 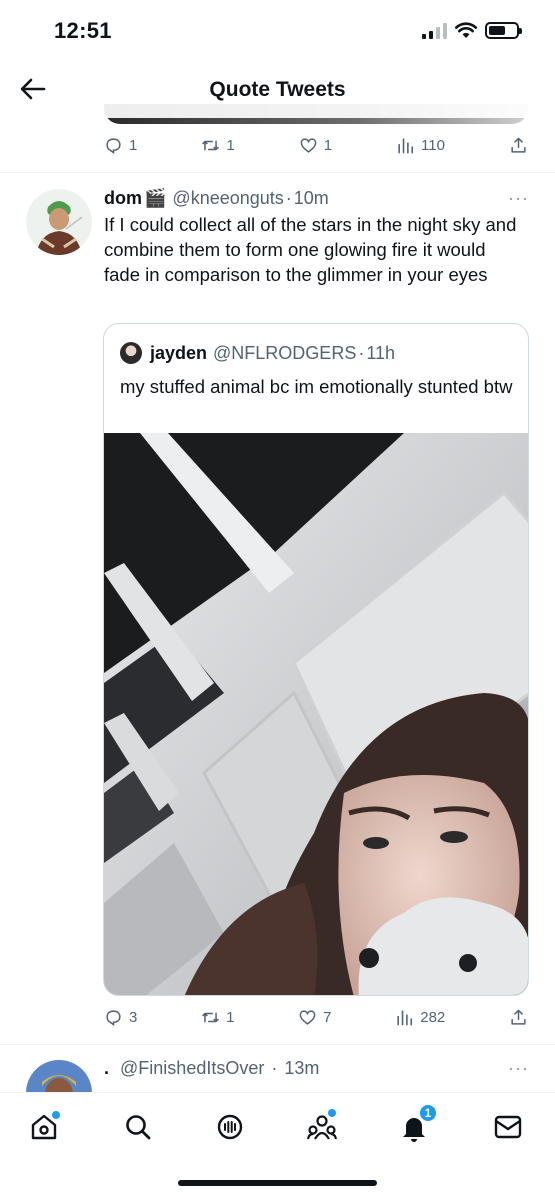 I want to click on reply-button: 1, so click(x=120, y=145).